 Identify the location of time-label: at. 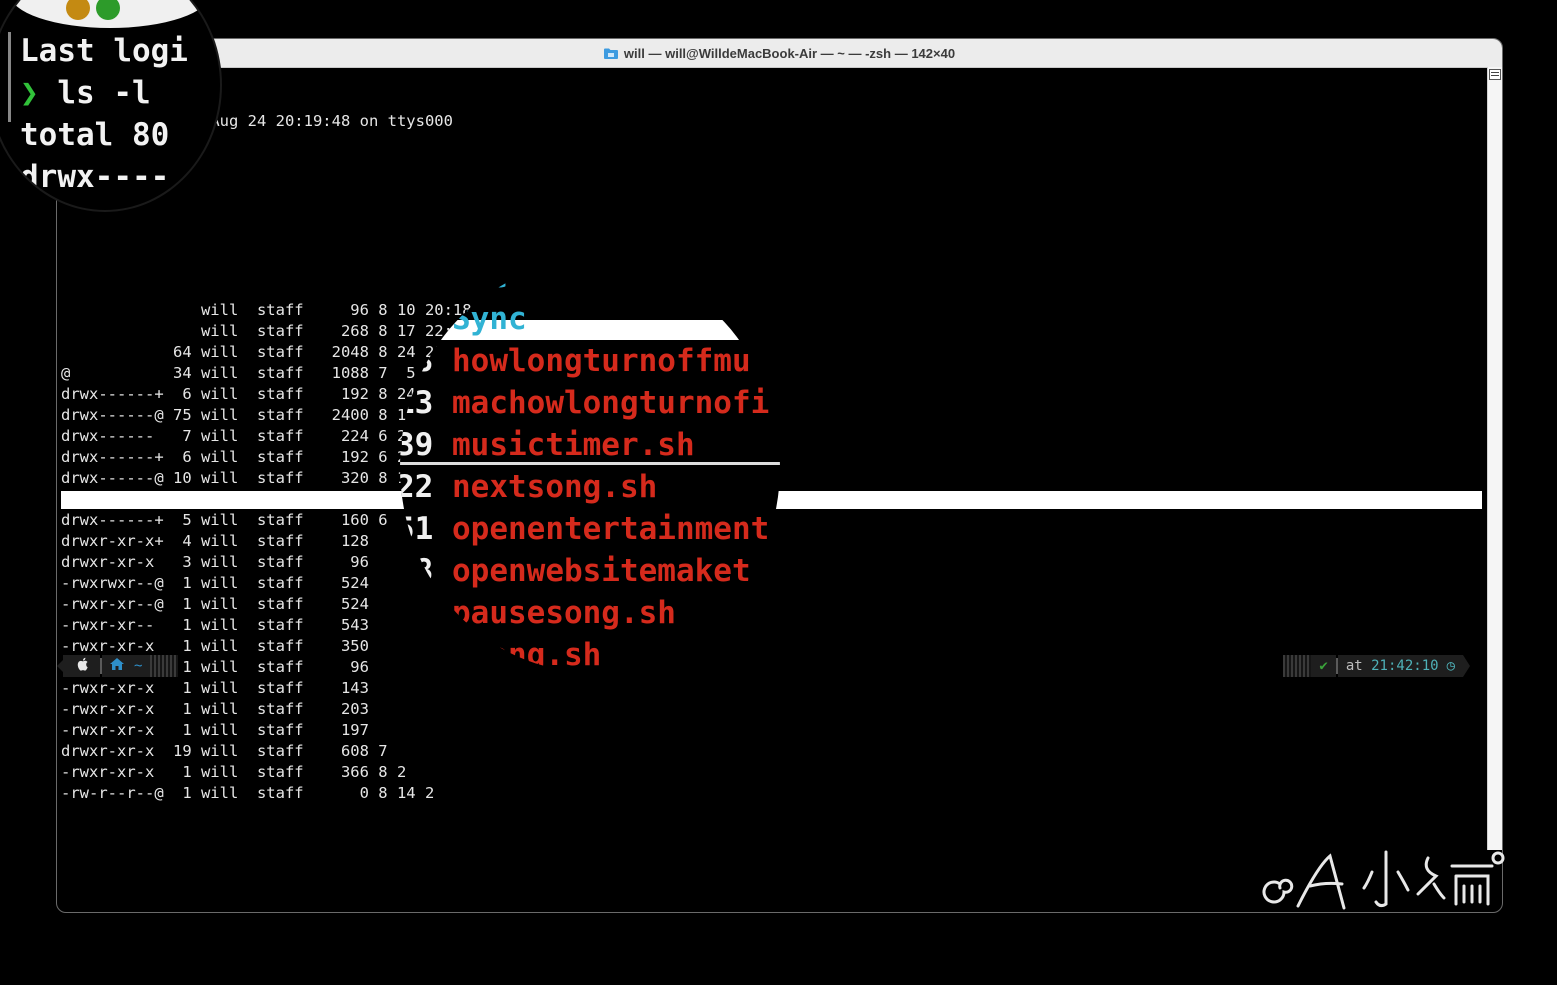
(1354, 666).